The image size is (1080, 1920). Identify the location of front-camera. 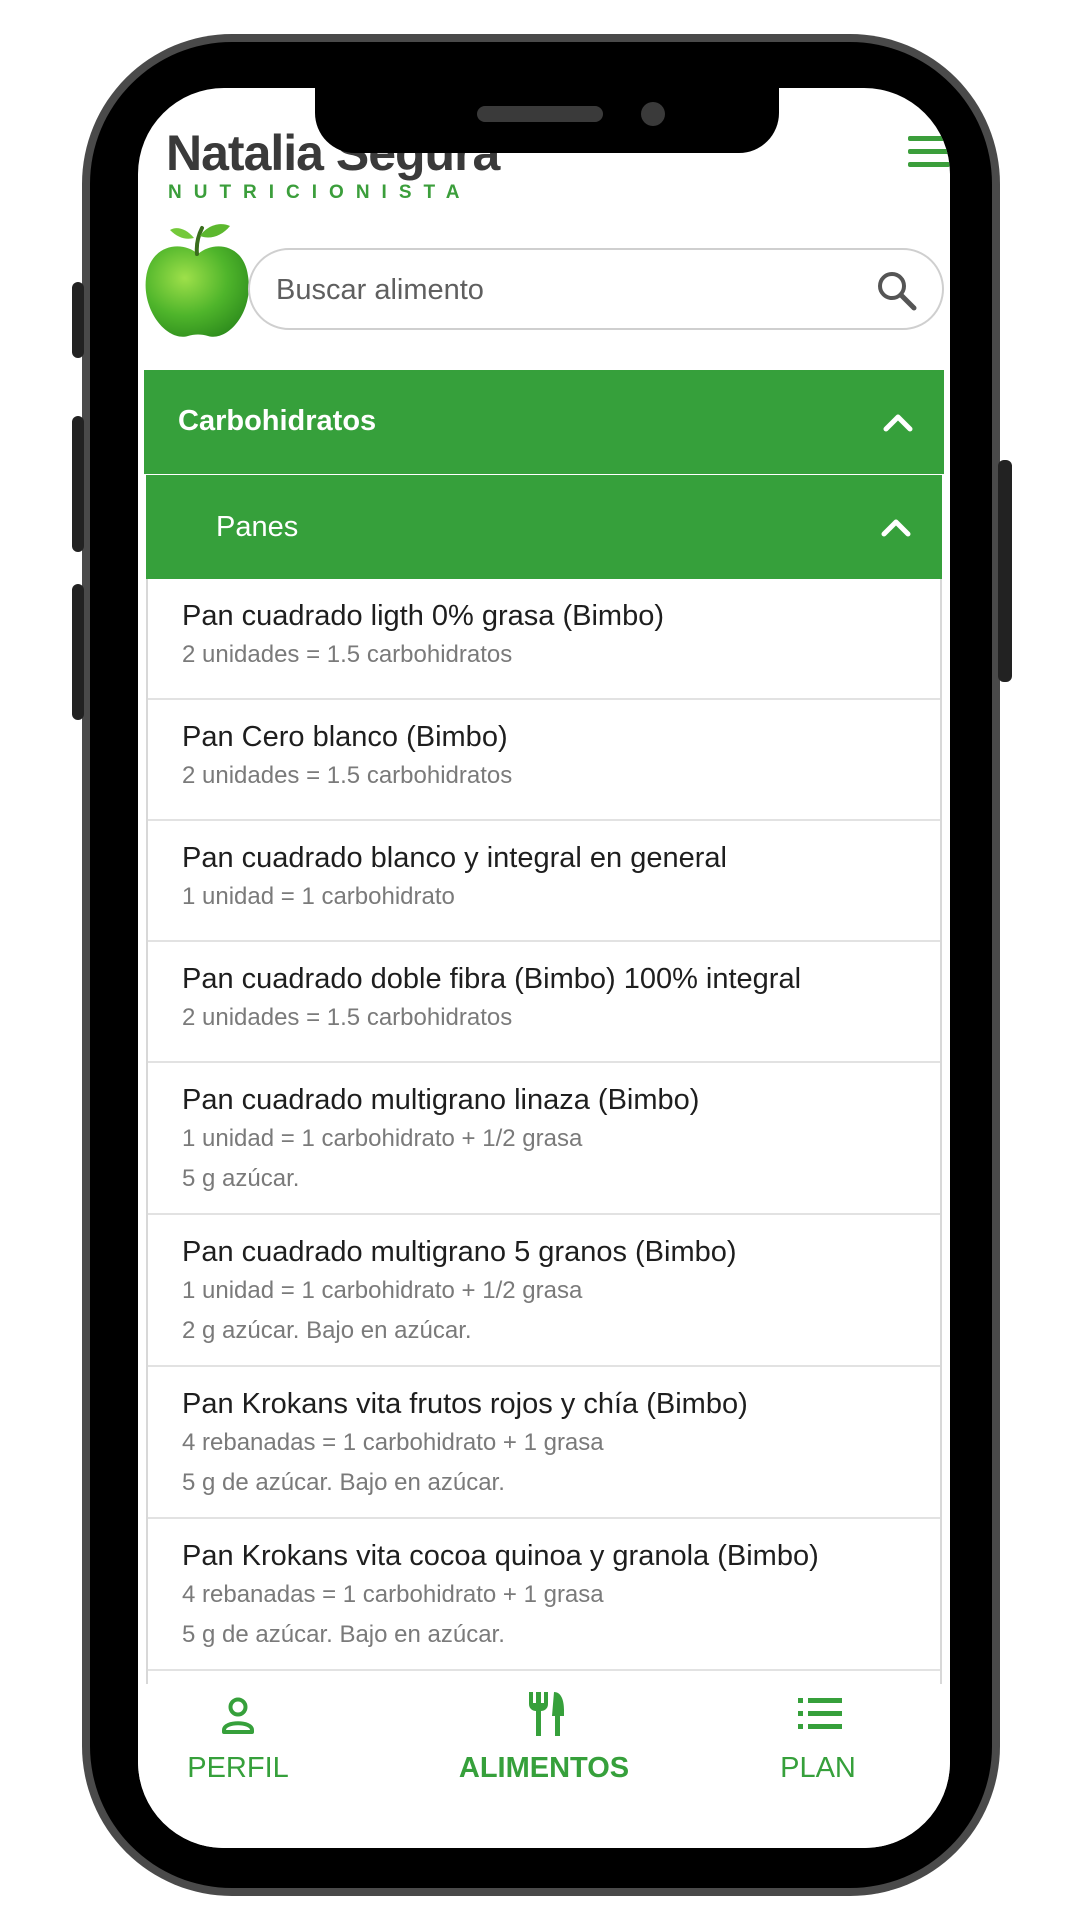
(653, 114).